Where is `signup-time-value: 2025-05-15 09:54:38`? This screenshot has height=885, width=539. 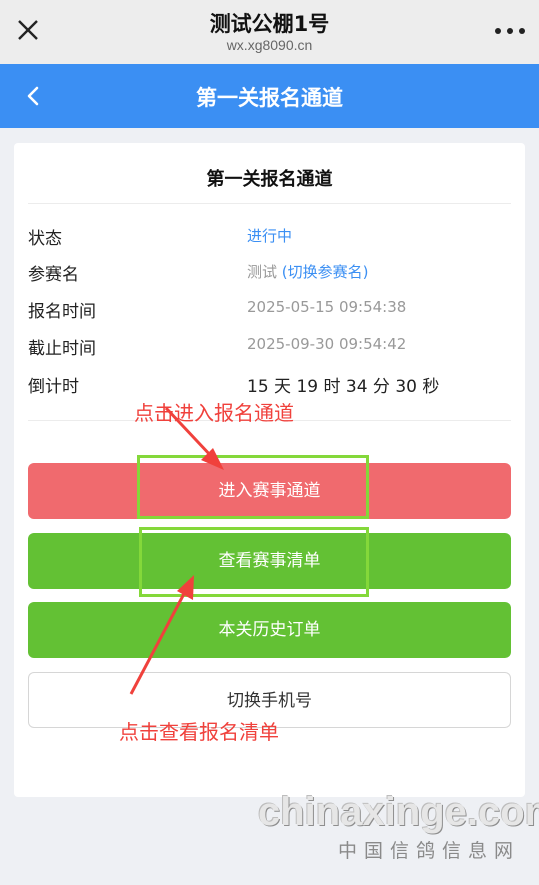
signup-time-value: 2025-05-15 09:54:38 is located at coordinates (327, 307).